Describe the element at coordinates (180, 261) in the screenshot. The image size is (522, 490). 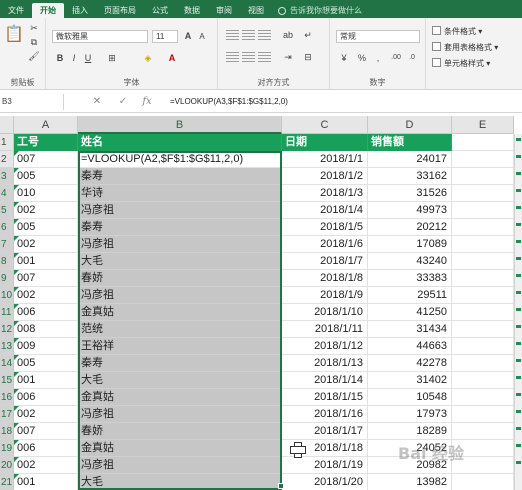
I see `name-cell: 大毛` at that location.